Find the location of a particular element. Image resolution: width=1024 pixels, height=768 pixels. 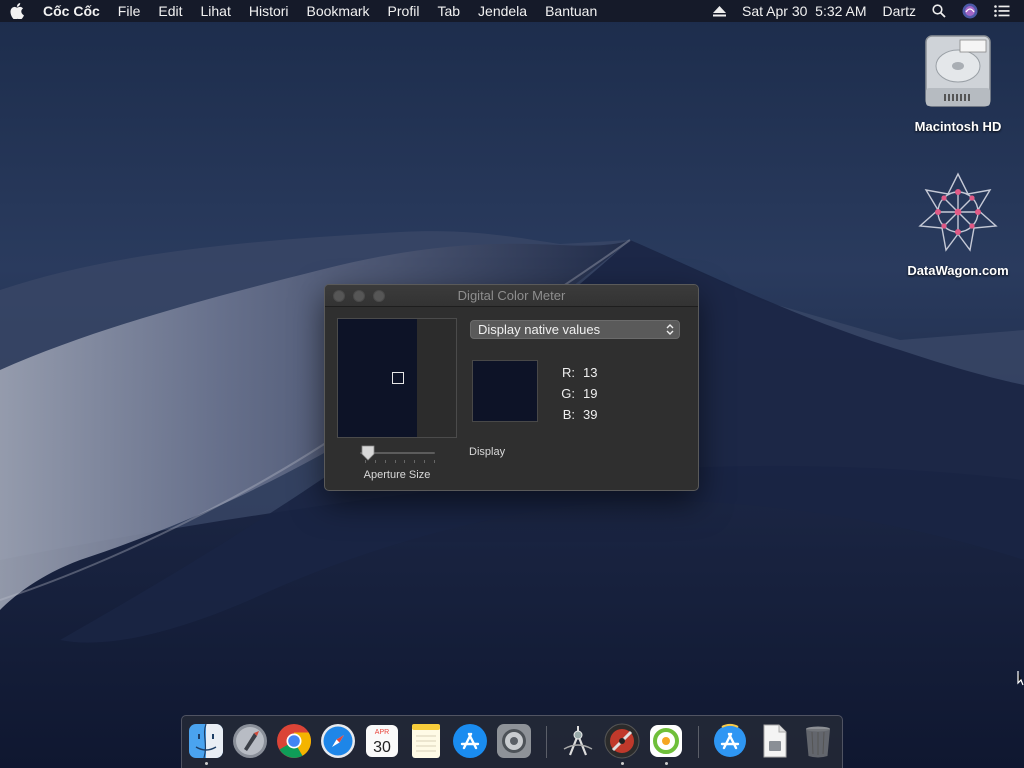

menu-bookmarks: Bookmark is located at coordinates (338, 11).